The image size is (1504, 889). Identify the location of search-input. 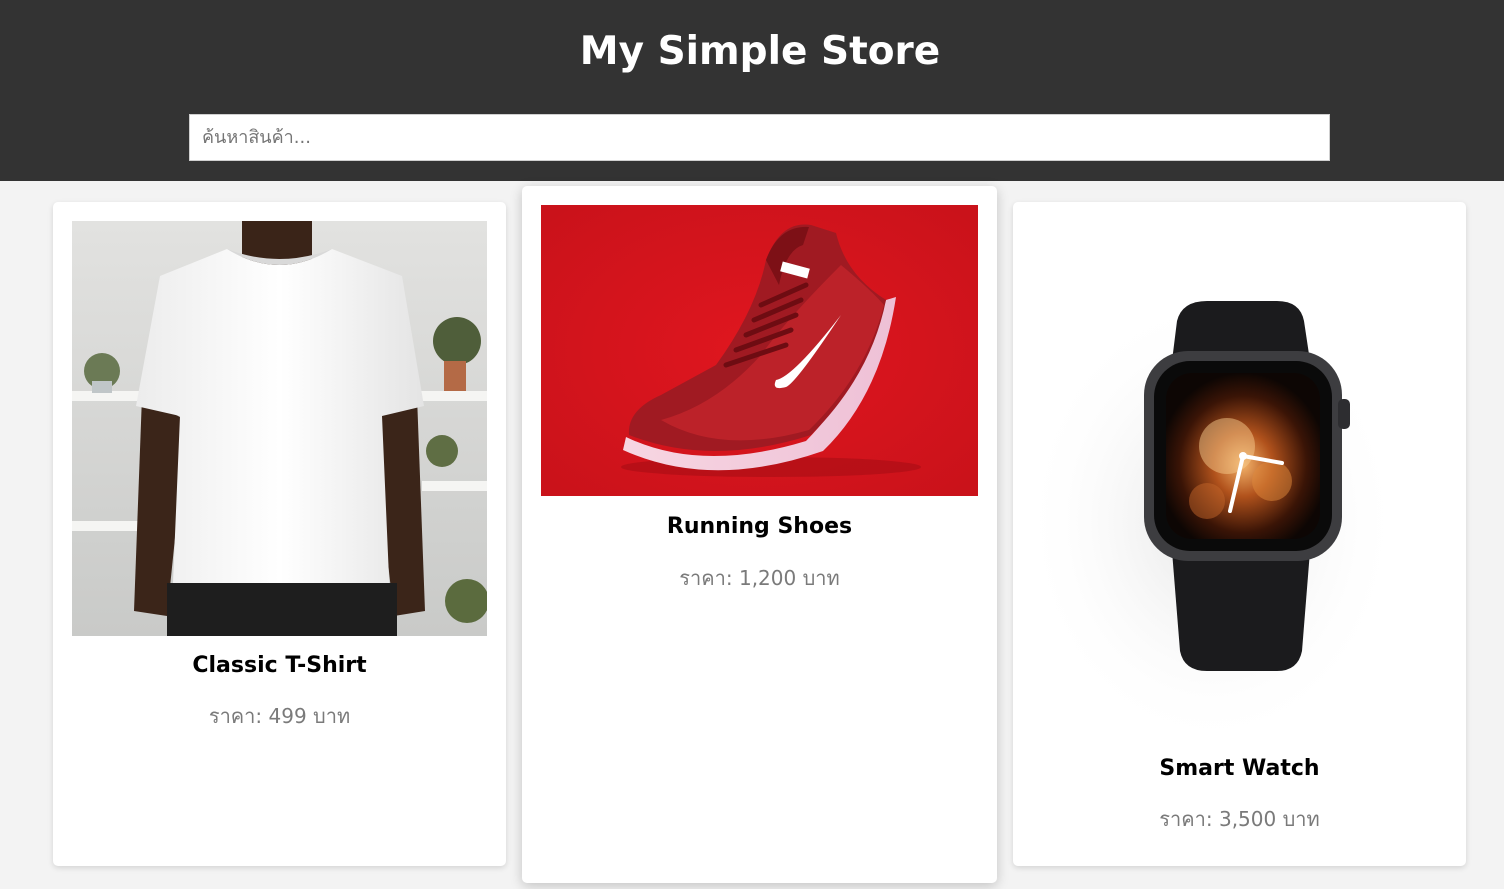
(759, 137).